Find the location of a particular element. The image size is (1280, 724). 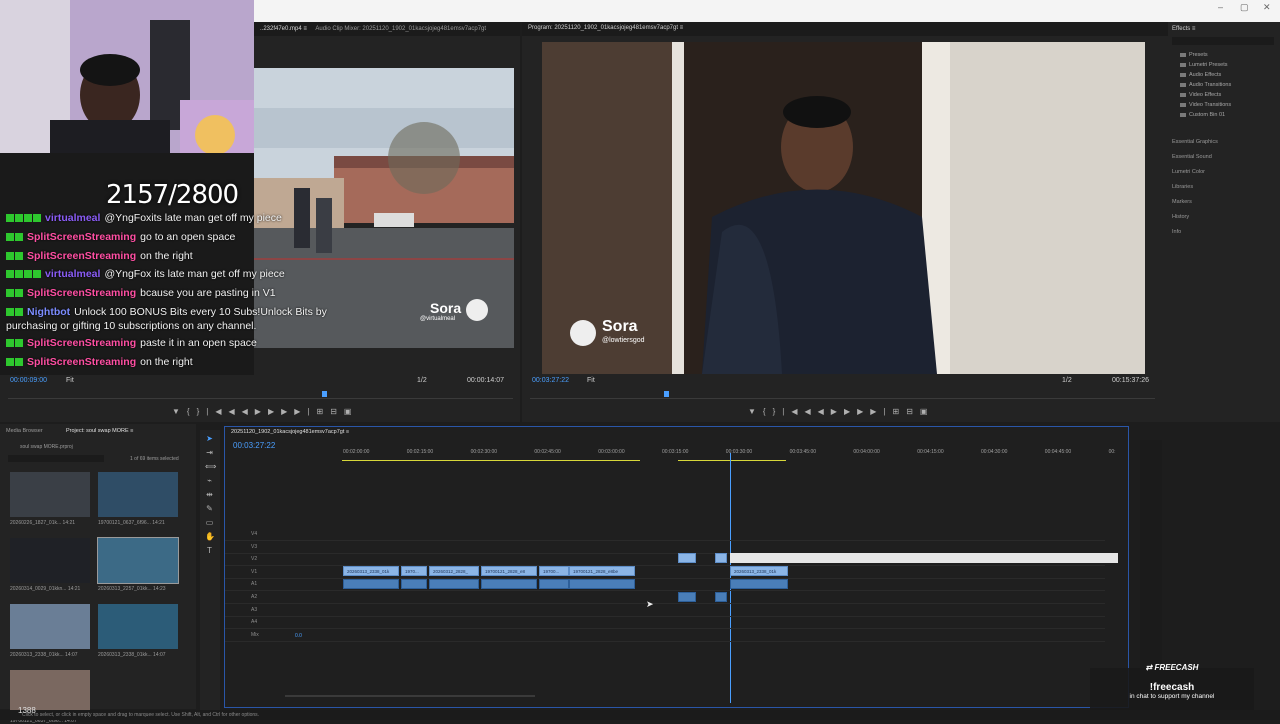

program-timecode: 00:03:27:22 is located at coordinates (550, 380).